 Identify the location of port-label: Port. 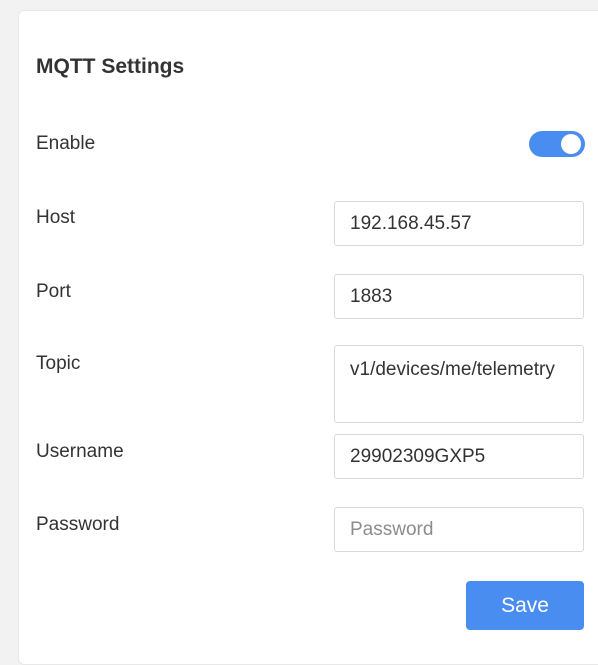
(53, 291).